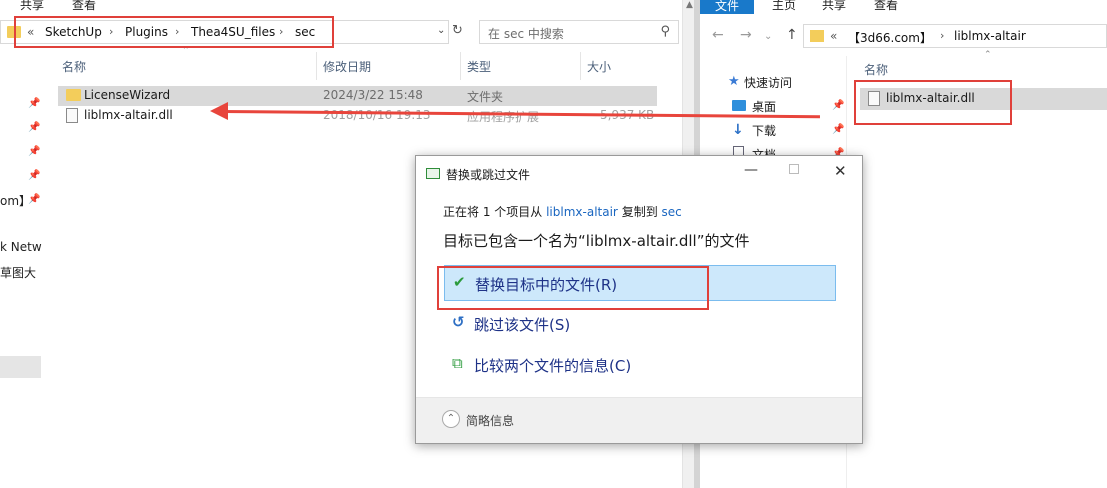 Image resolution: width=1107 pixels, height=488 pixels. I want to click on ribbon: 文件 主页 共享 查看, so click(903, 7).